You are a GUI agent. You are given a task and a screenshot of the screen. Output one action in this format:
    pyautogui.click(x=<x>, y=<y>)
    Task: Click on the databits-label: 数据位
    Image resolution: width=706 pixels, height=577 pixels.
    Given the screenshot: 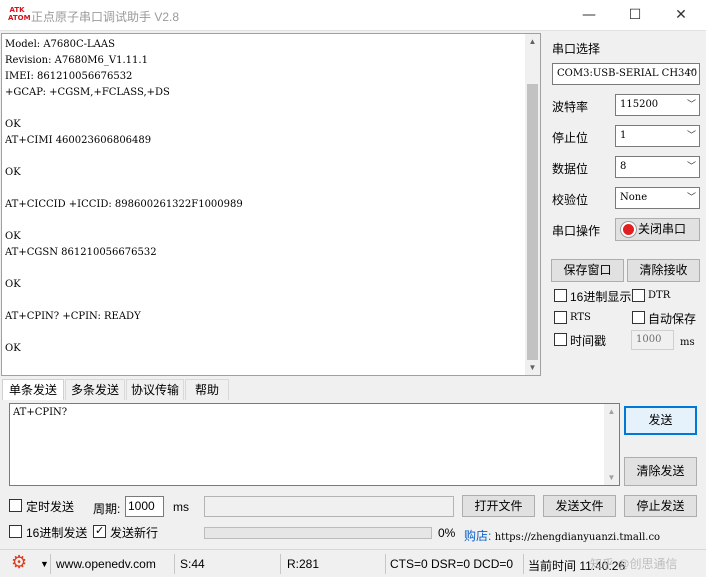 What is the action you would take?
    pyautogui.click(x=570, y=169)
    